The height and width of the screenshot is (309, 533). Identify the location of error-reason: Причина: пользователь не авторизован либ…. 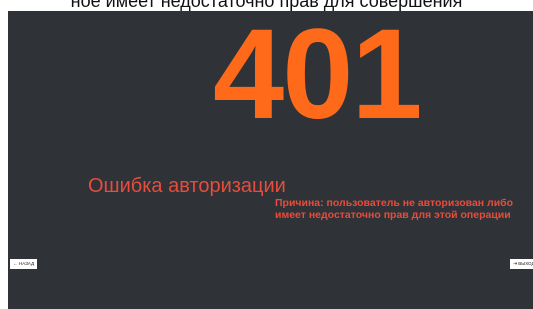
(404, 209).